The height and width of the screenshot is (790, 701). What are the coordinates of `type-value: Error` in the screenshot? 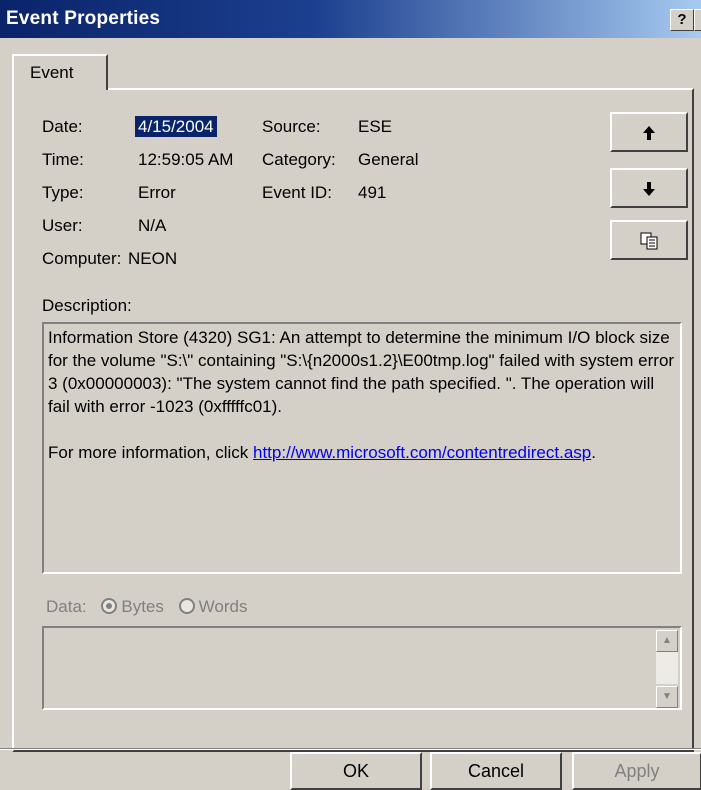 It's located at (157, 192).